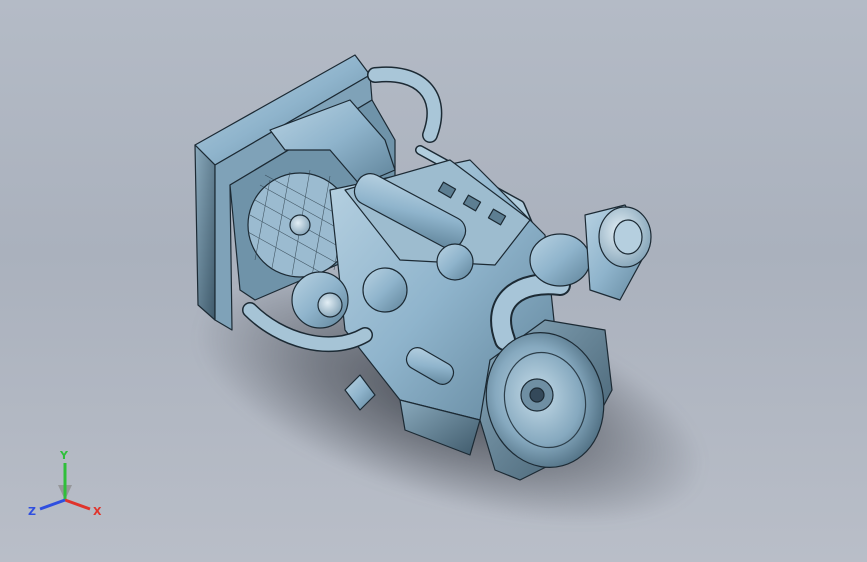  Describe the element at coordinates (455, 262) in the screenshot. I see `thermostat-housing` at that location.